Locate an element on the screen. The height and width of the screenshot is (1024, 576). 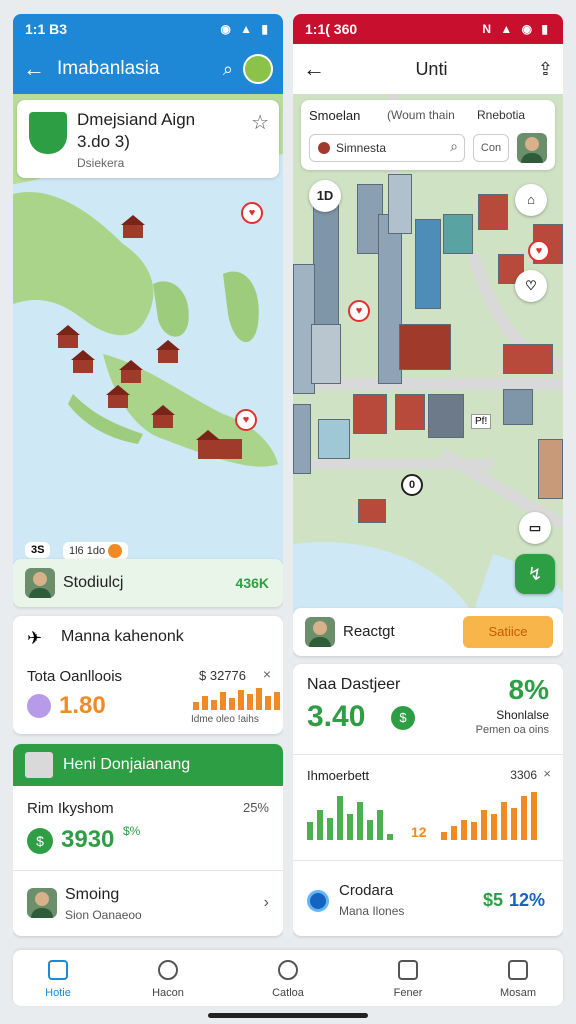
route-button: ↯ is located at coordinates (535, 574).